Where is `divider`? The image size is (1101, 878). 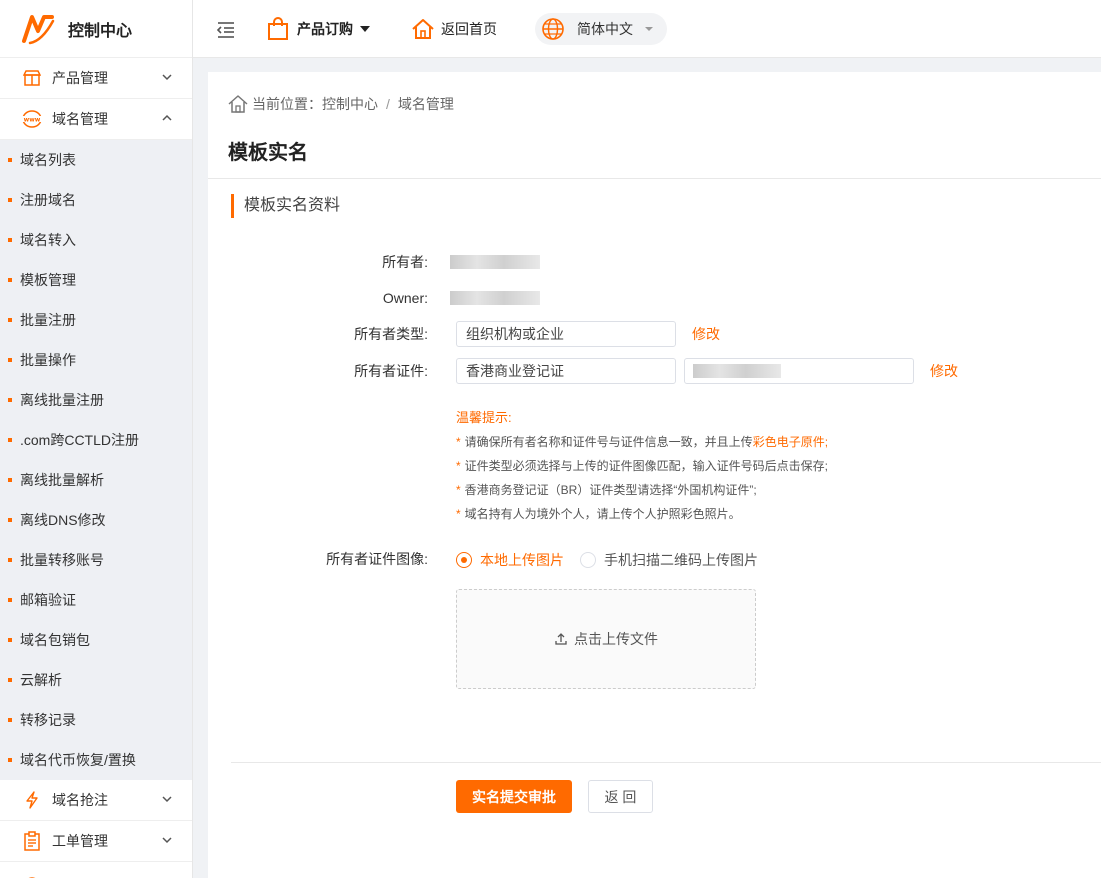
divider is located at coordinates (666, 762).